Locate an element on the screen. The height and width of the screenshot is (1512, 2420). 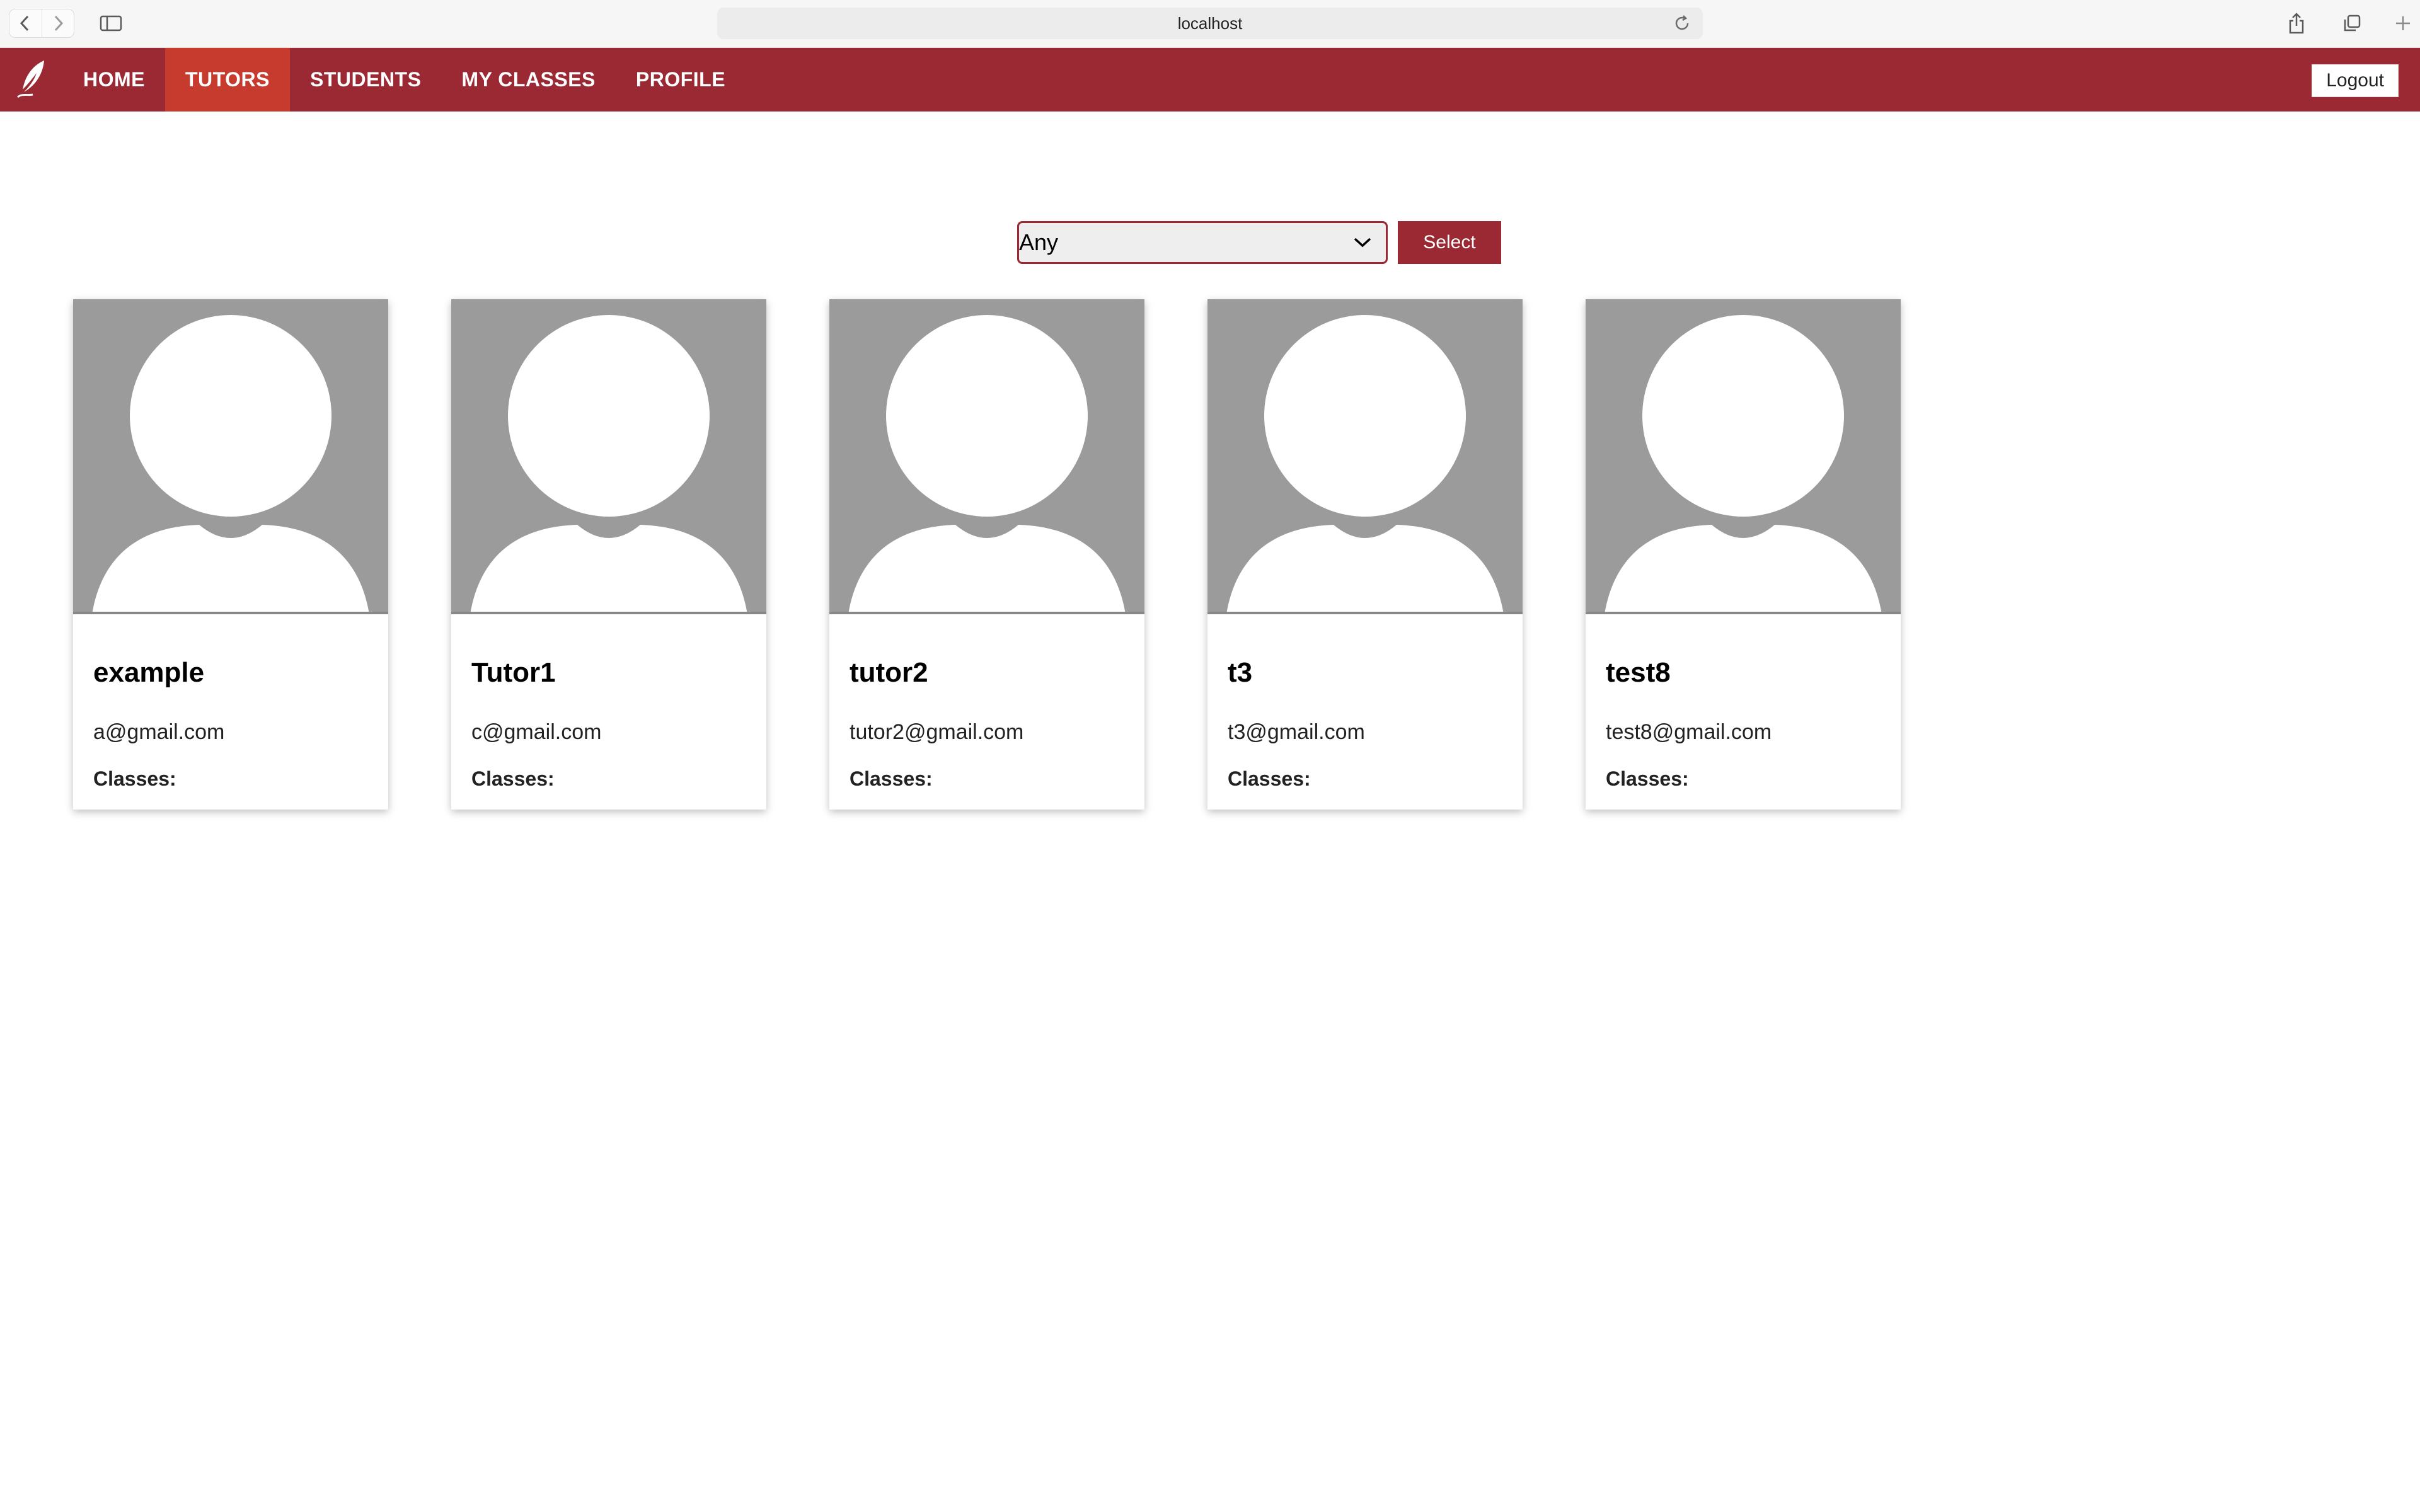
tutor-card: test8 test8@gmail.com Classes: is located at coordinates (1743, 554).